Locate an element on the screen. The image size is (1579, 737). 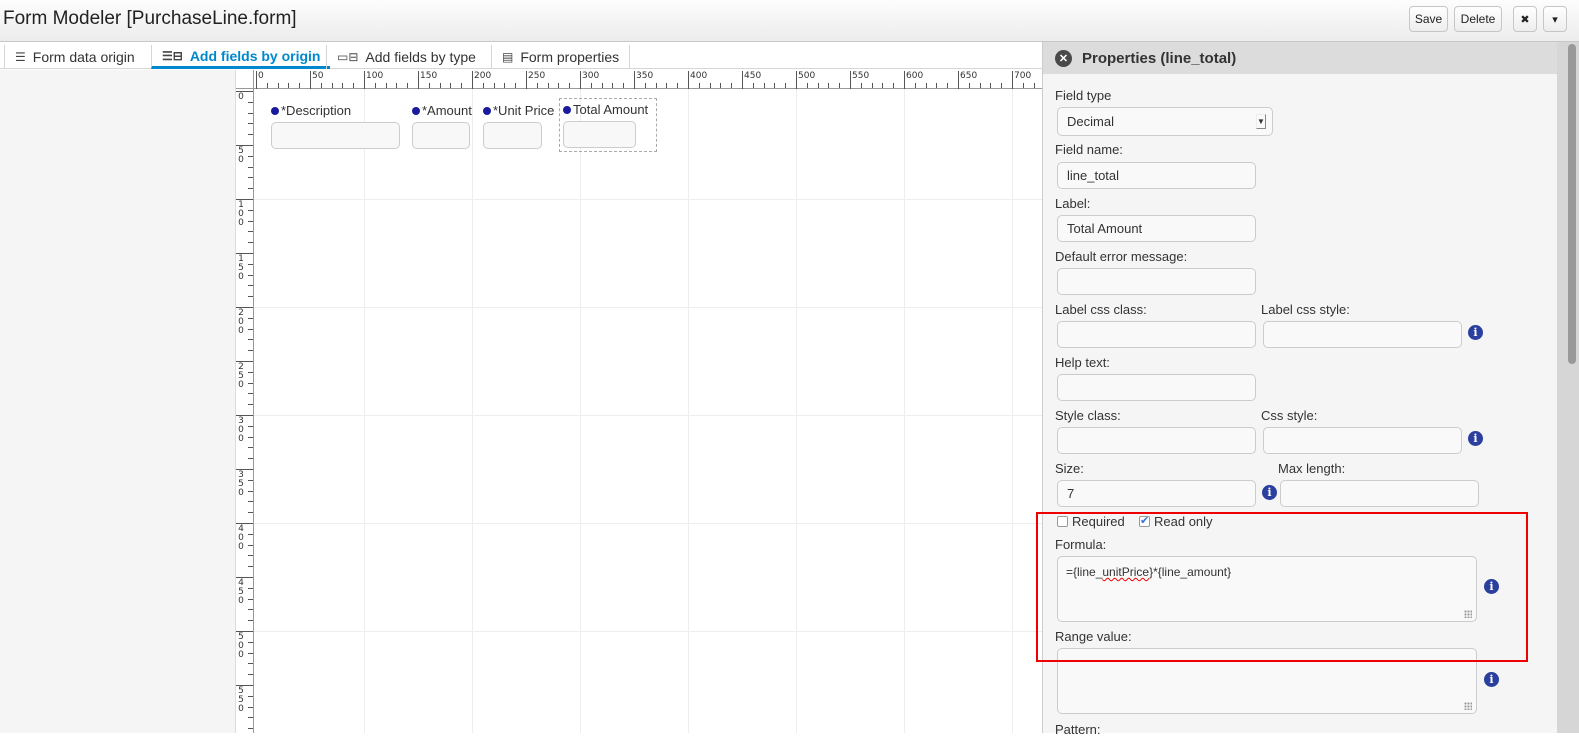
style-class-input is located at coordinates (1156, 440).